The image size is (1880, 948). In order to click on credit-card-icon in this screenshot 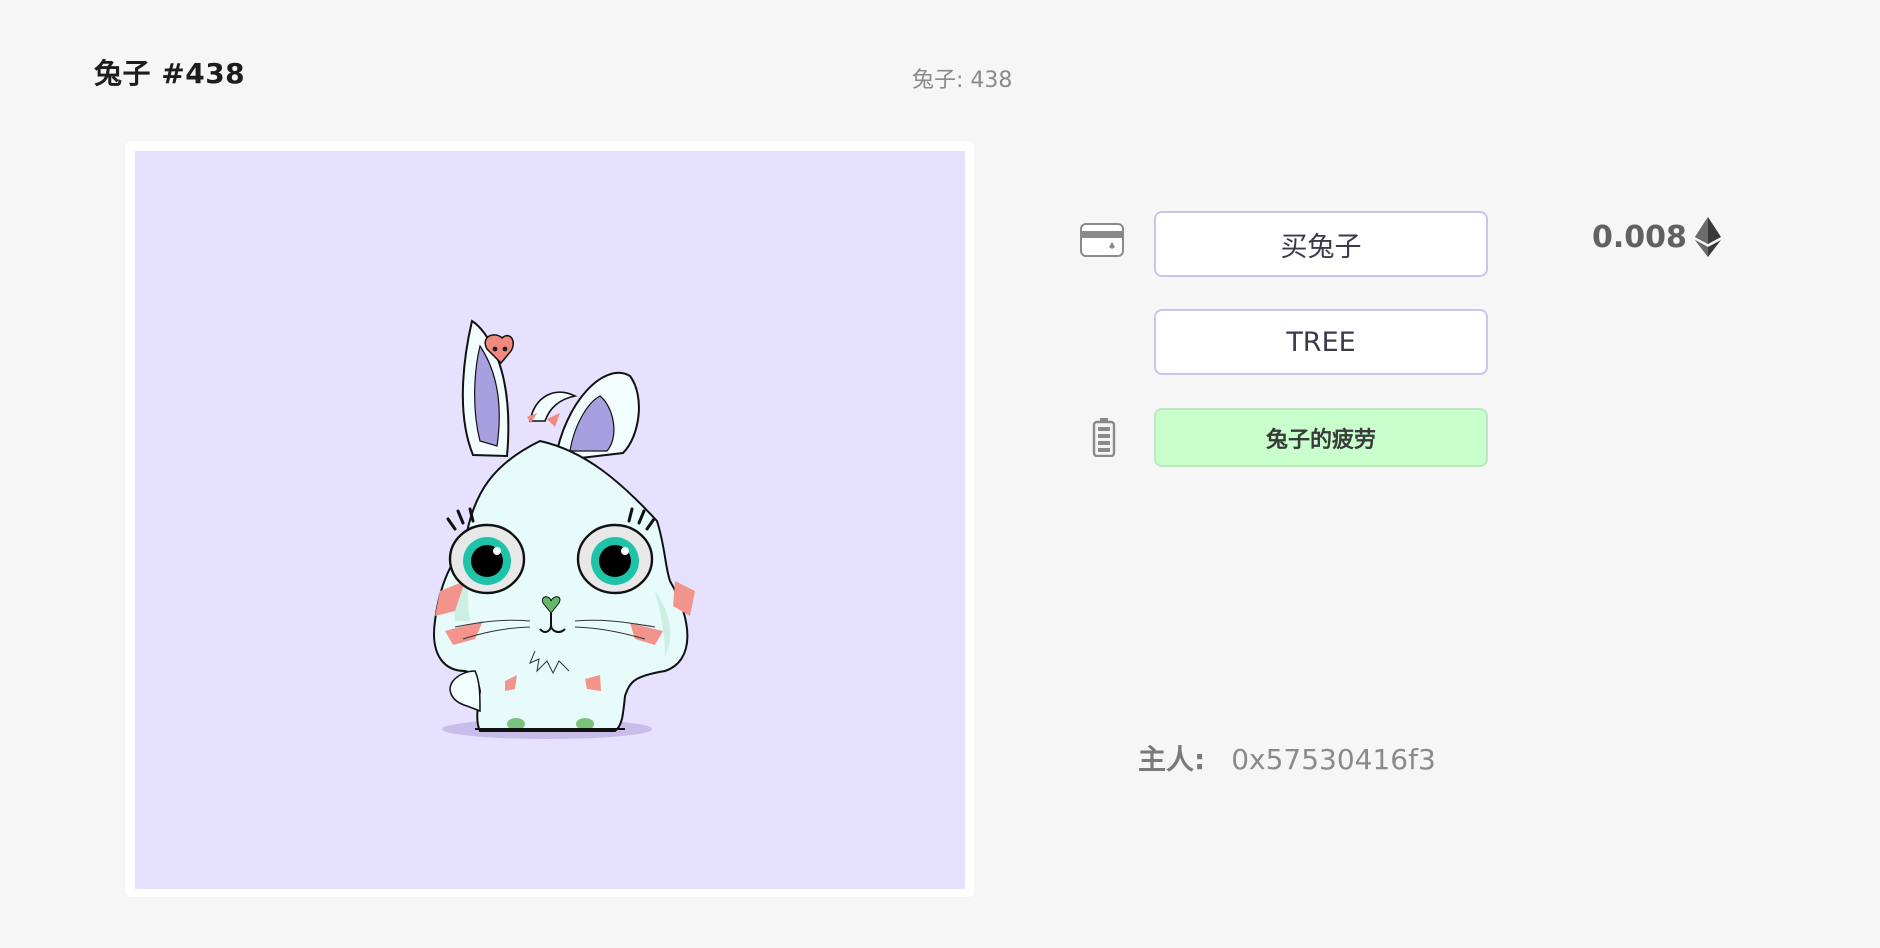, I will do `click(1102, 240)`.